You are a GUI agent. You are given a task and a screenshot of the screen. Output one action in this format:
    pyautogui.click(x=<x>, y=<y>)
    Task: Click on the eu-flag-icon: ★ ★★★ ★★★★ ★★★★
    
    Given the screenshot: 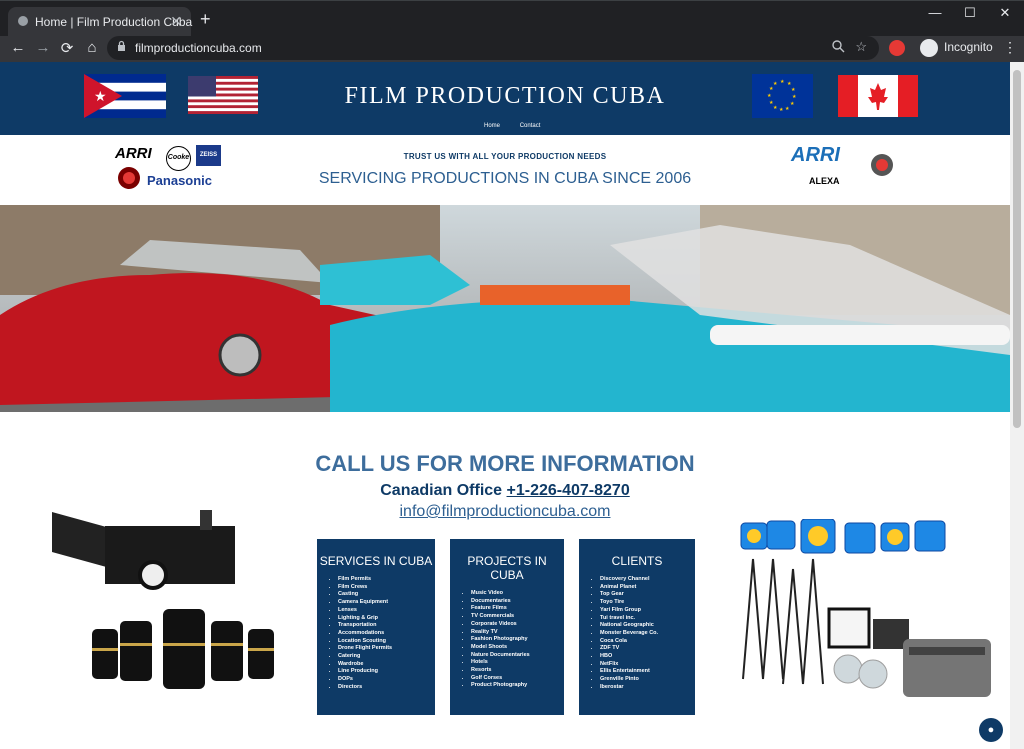 What is the action you would take?
    pyautogui.click(x=782, y=96)
    